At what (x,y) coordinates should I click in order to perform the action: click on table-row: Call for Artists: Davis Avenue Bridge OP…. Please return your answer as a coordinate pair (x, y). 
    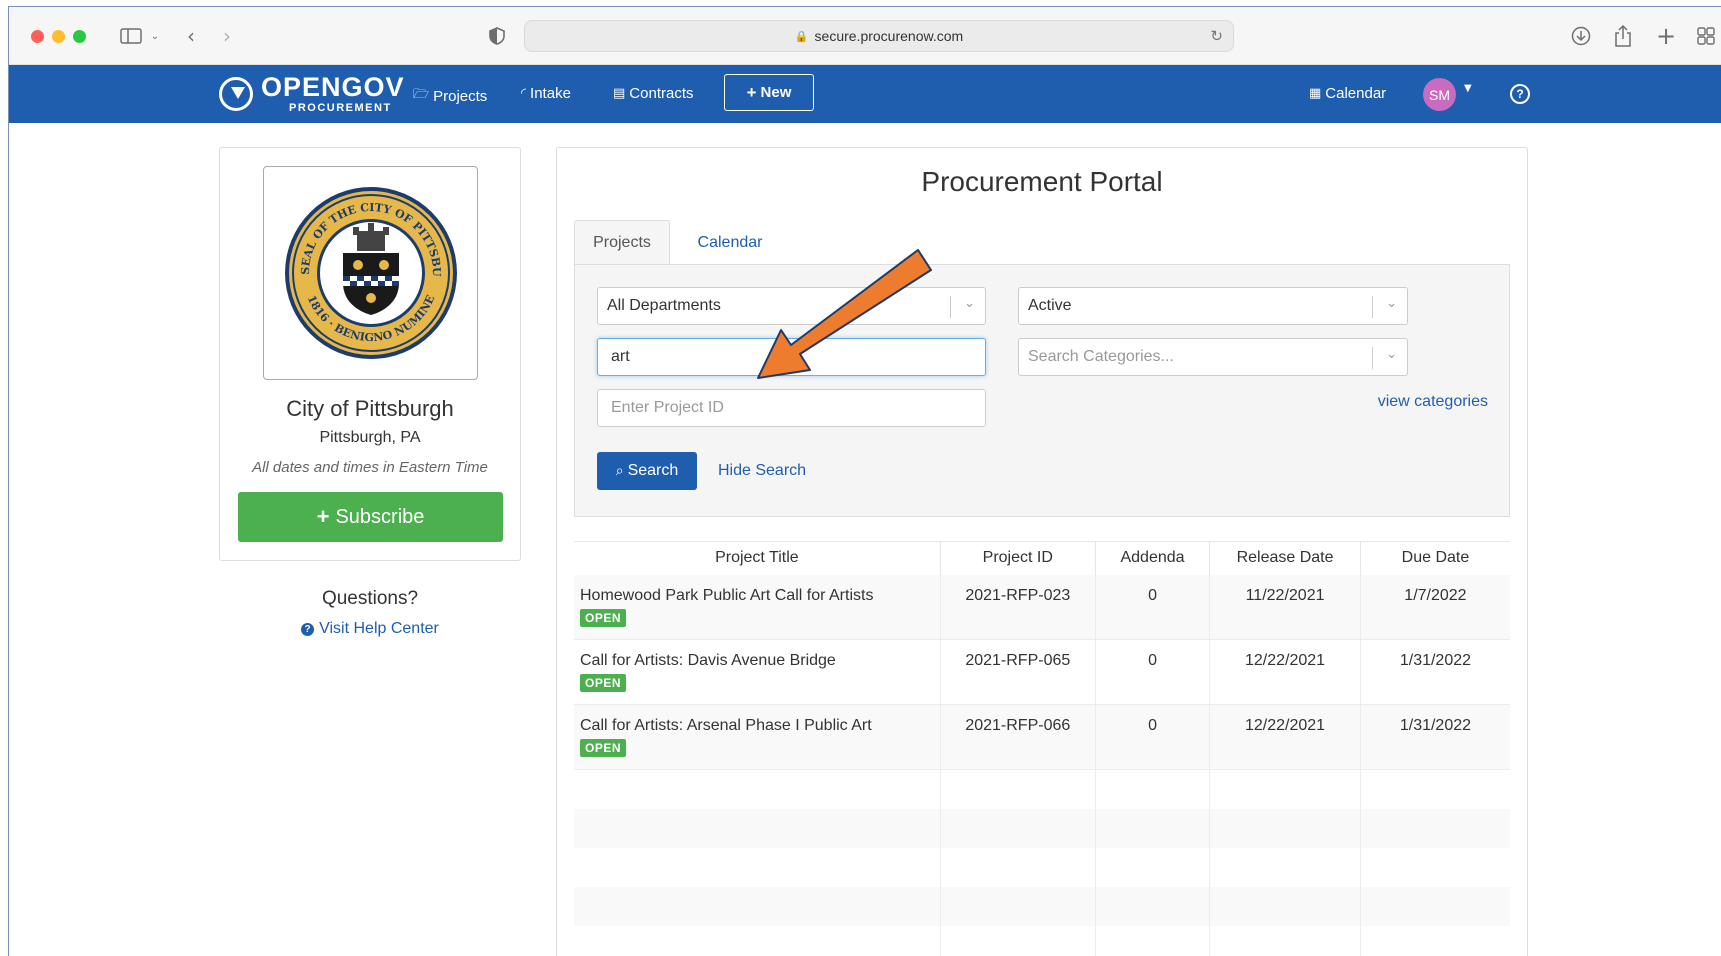
    Looking at the image, I should click on (1042, 672).